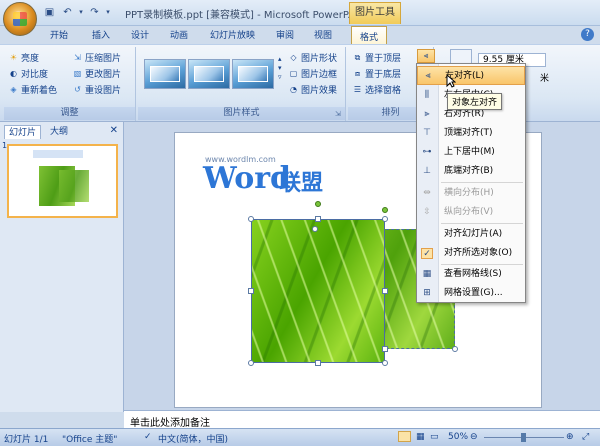 Image resolution: width=600 pixels, height=446 pixels. Describe the element at coordinates (471, 133) in the screenshot. I see `menu-item-align-top: ⊤ 顶端对齐(T)` at that location.